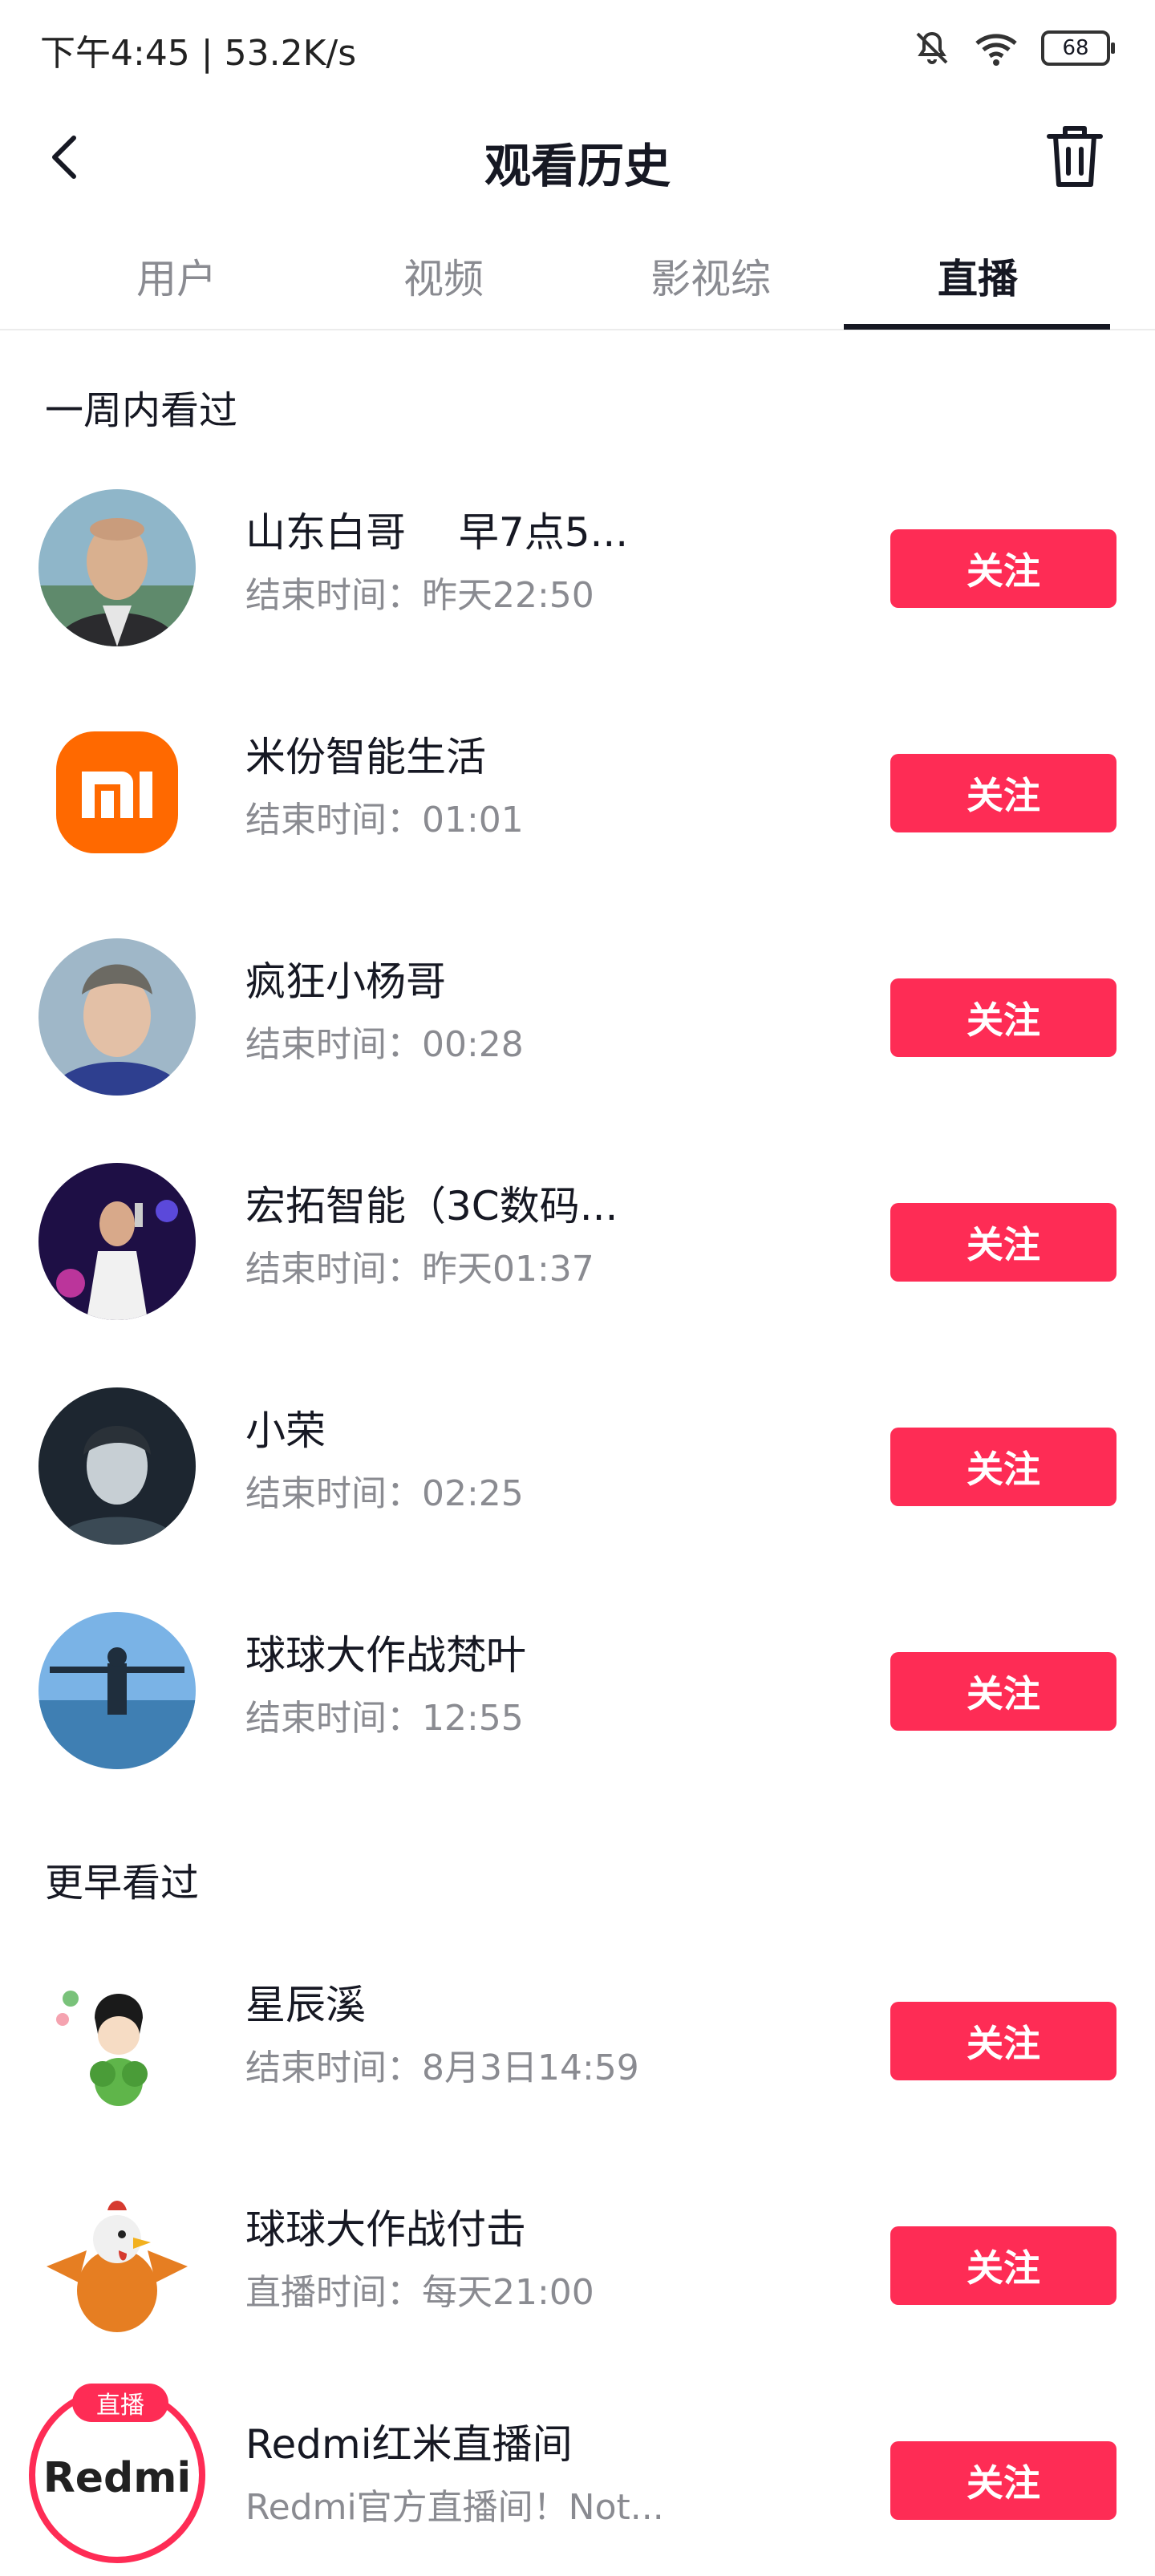 This screenshot has height=2576, width=1155. Describe the element at coordinates (977, 327) in the screenshot. I see `tab-indicator` at that location.